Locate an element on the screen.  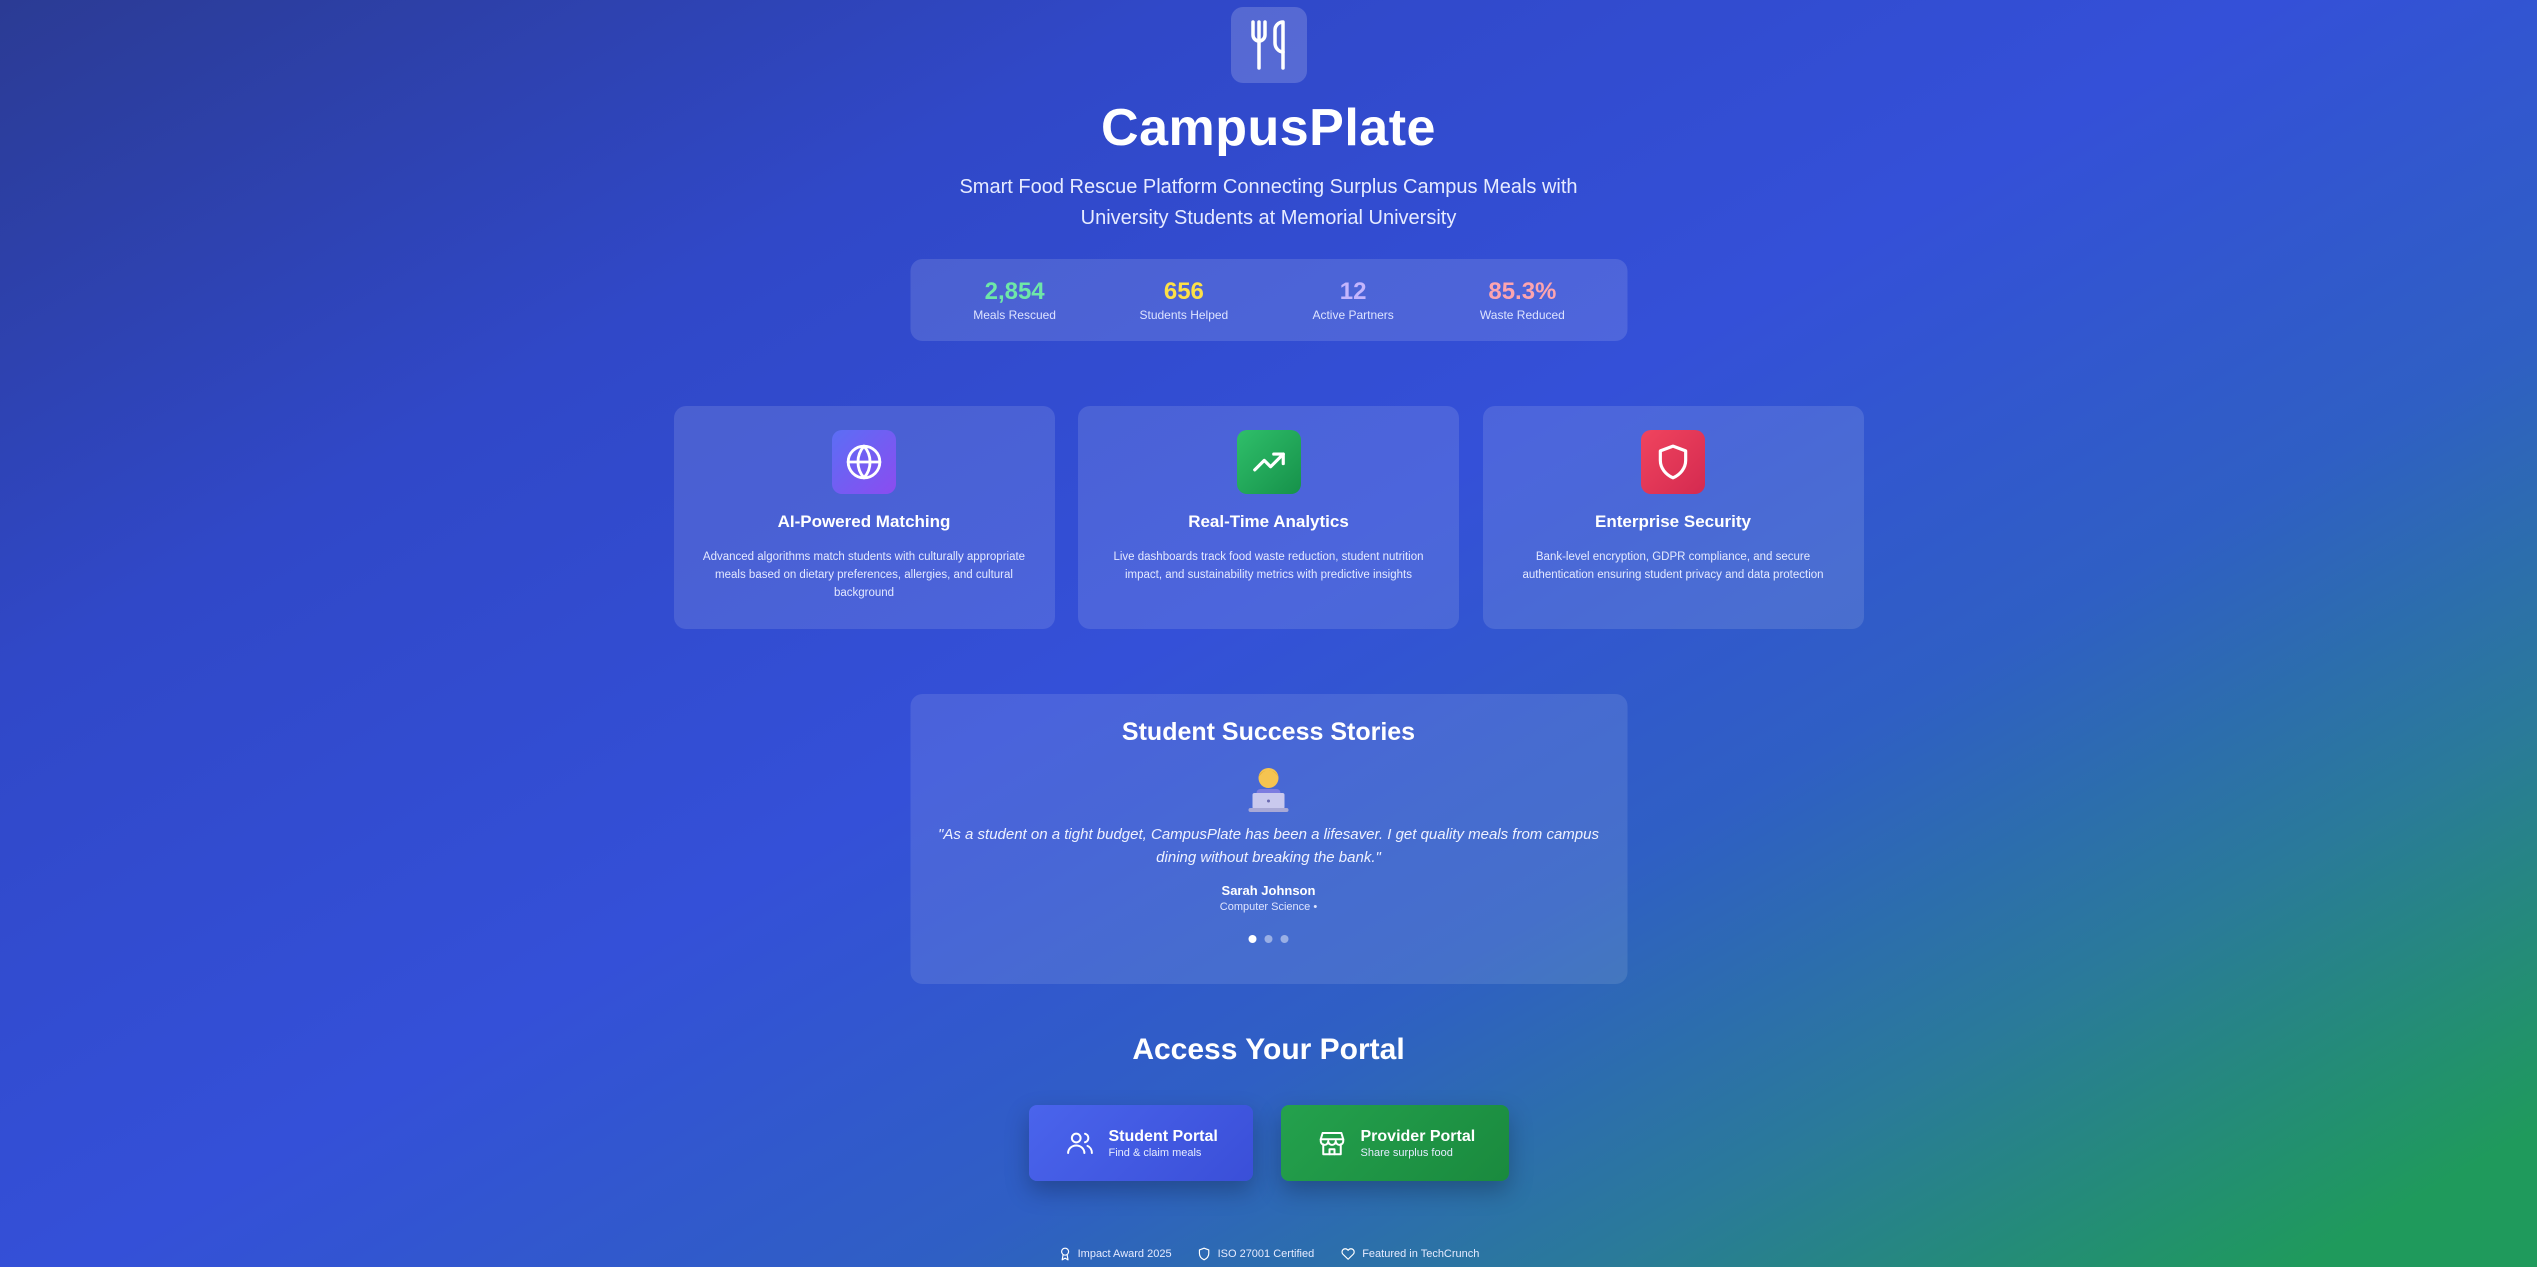
stat-students-helped: 656 Students Helped is located at coordinates (1184, 300).